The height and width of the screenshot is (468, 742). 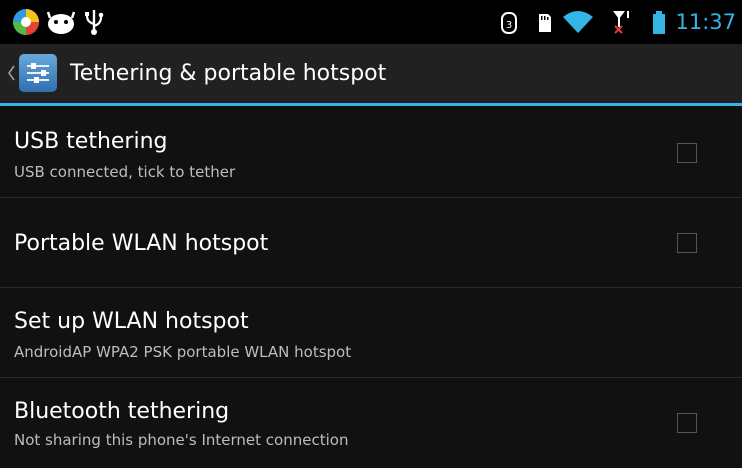 What do you see at coordinates (125, 172) in the screenshot?
I see `list-item-summary: USB connected, tick to tether` at bounding box center [125, 172].